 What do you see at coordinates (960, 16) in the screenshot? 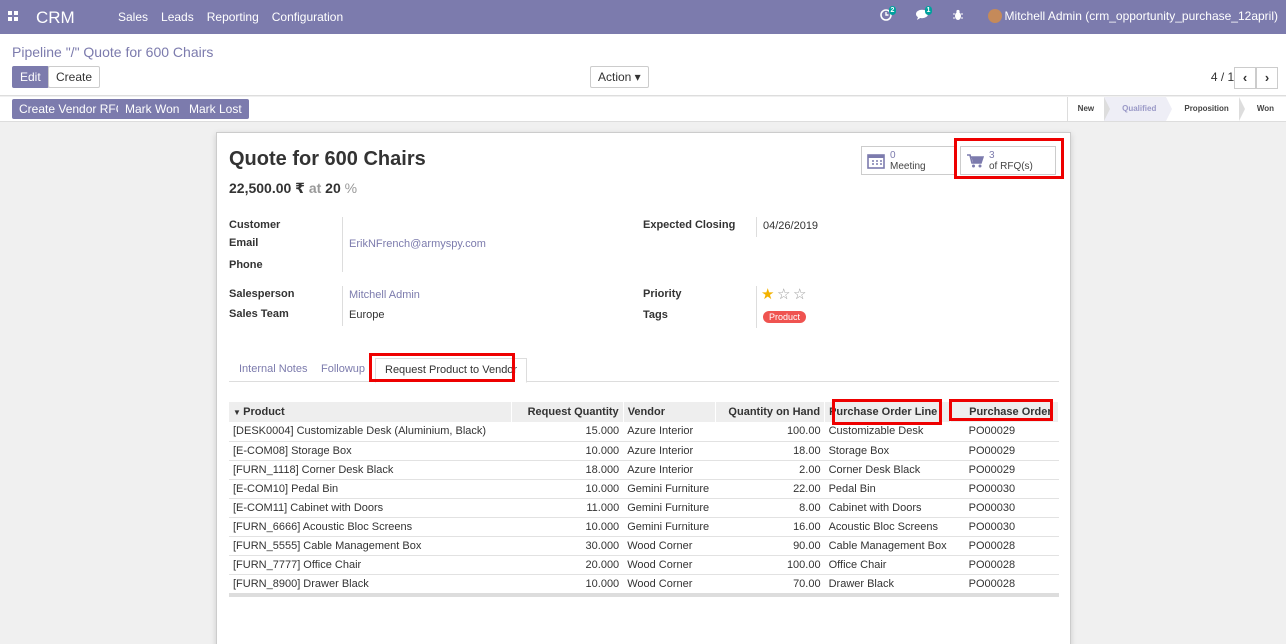
I see `debug-bug-icon` at bounding box center [960, 16].